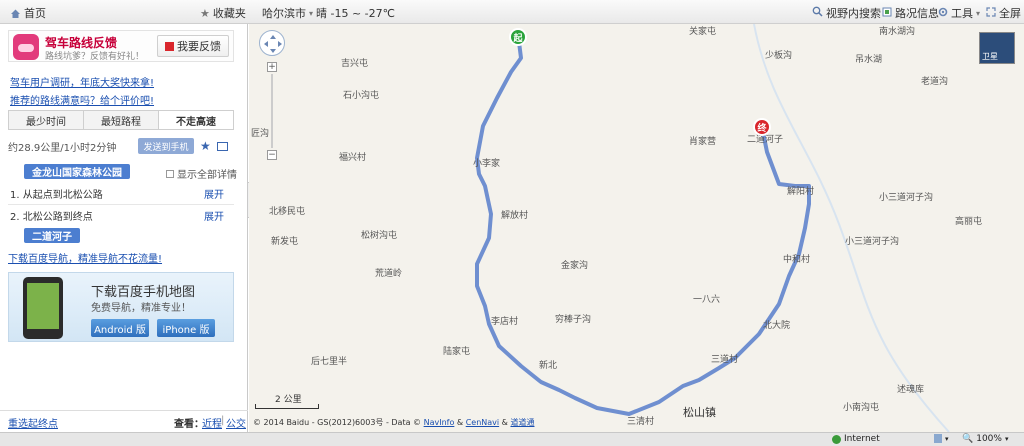  Describe the element at coordinates (82, 81) in the screenshot. I see `survey-link: 驾车用户调研，年底大奖快来拿!` at that location.